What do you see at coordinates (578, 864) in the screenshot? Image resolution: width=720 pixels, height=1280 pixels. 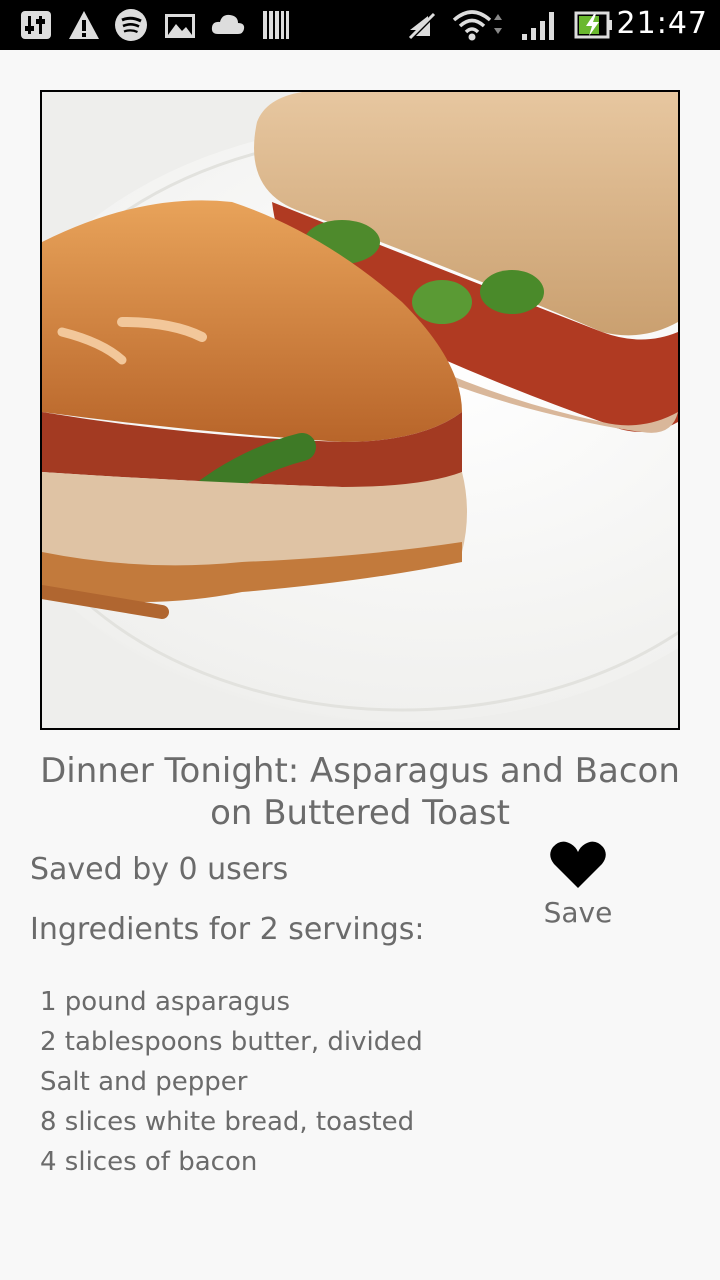 I see `heart-icon` at bounding box center [578, 864].